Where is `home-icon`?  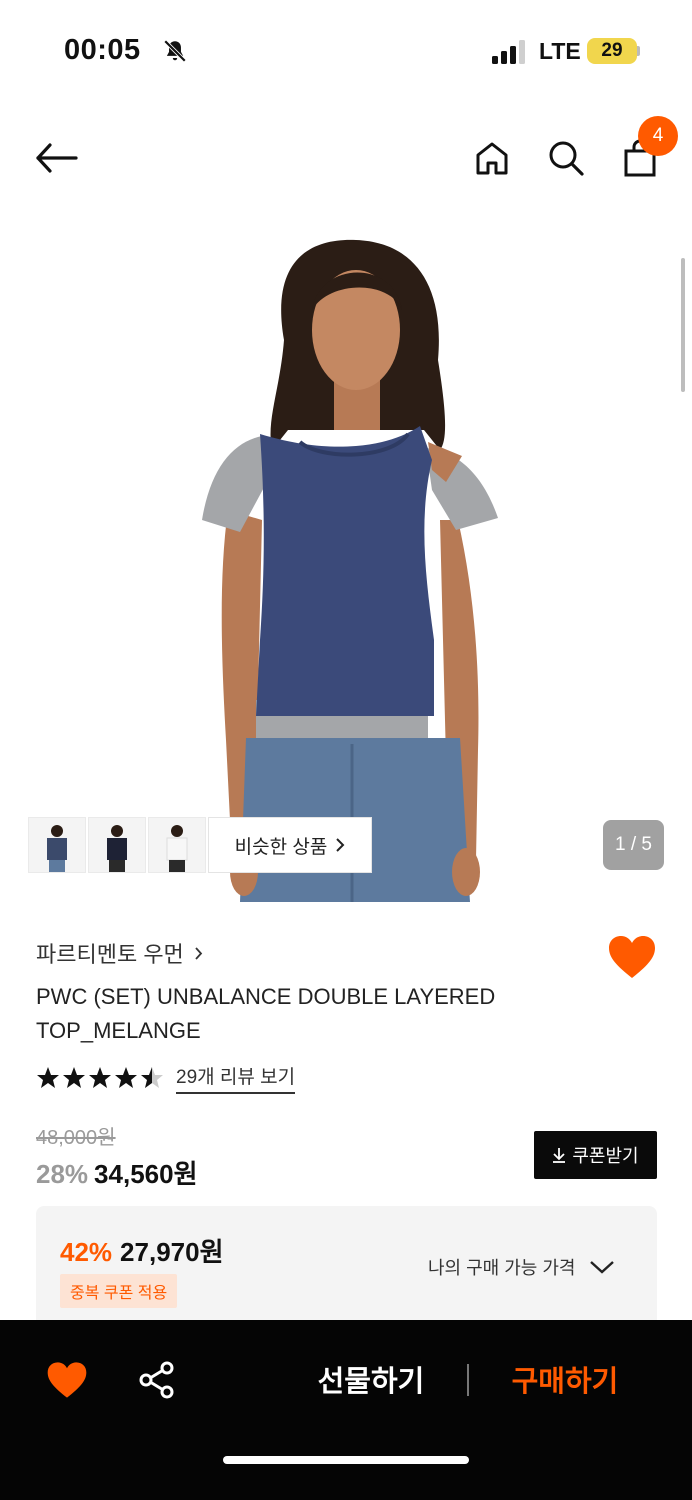 home-icon is located at coordinates (492, 158).